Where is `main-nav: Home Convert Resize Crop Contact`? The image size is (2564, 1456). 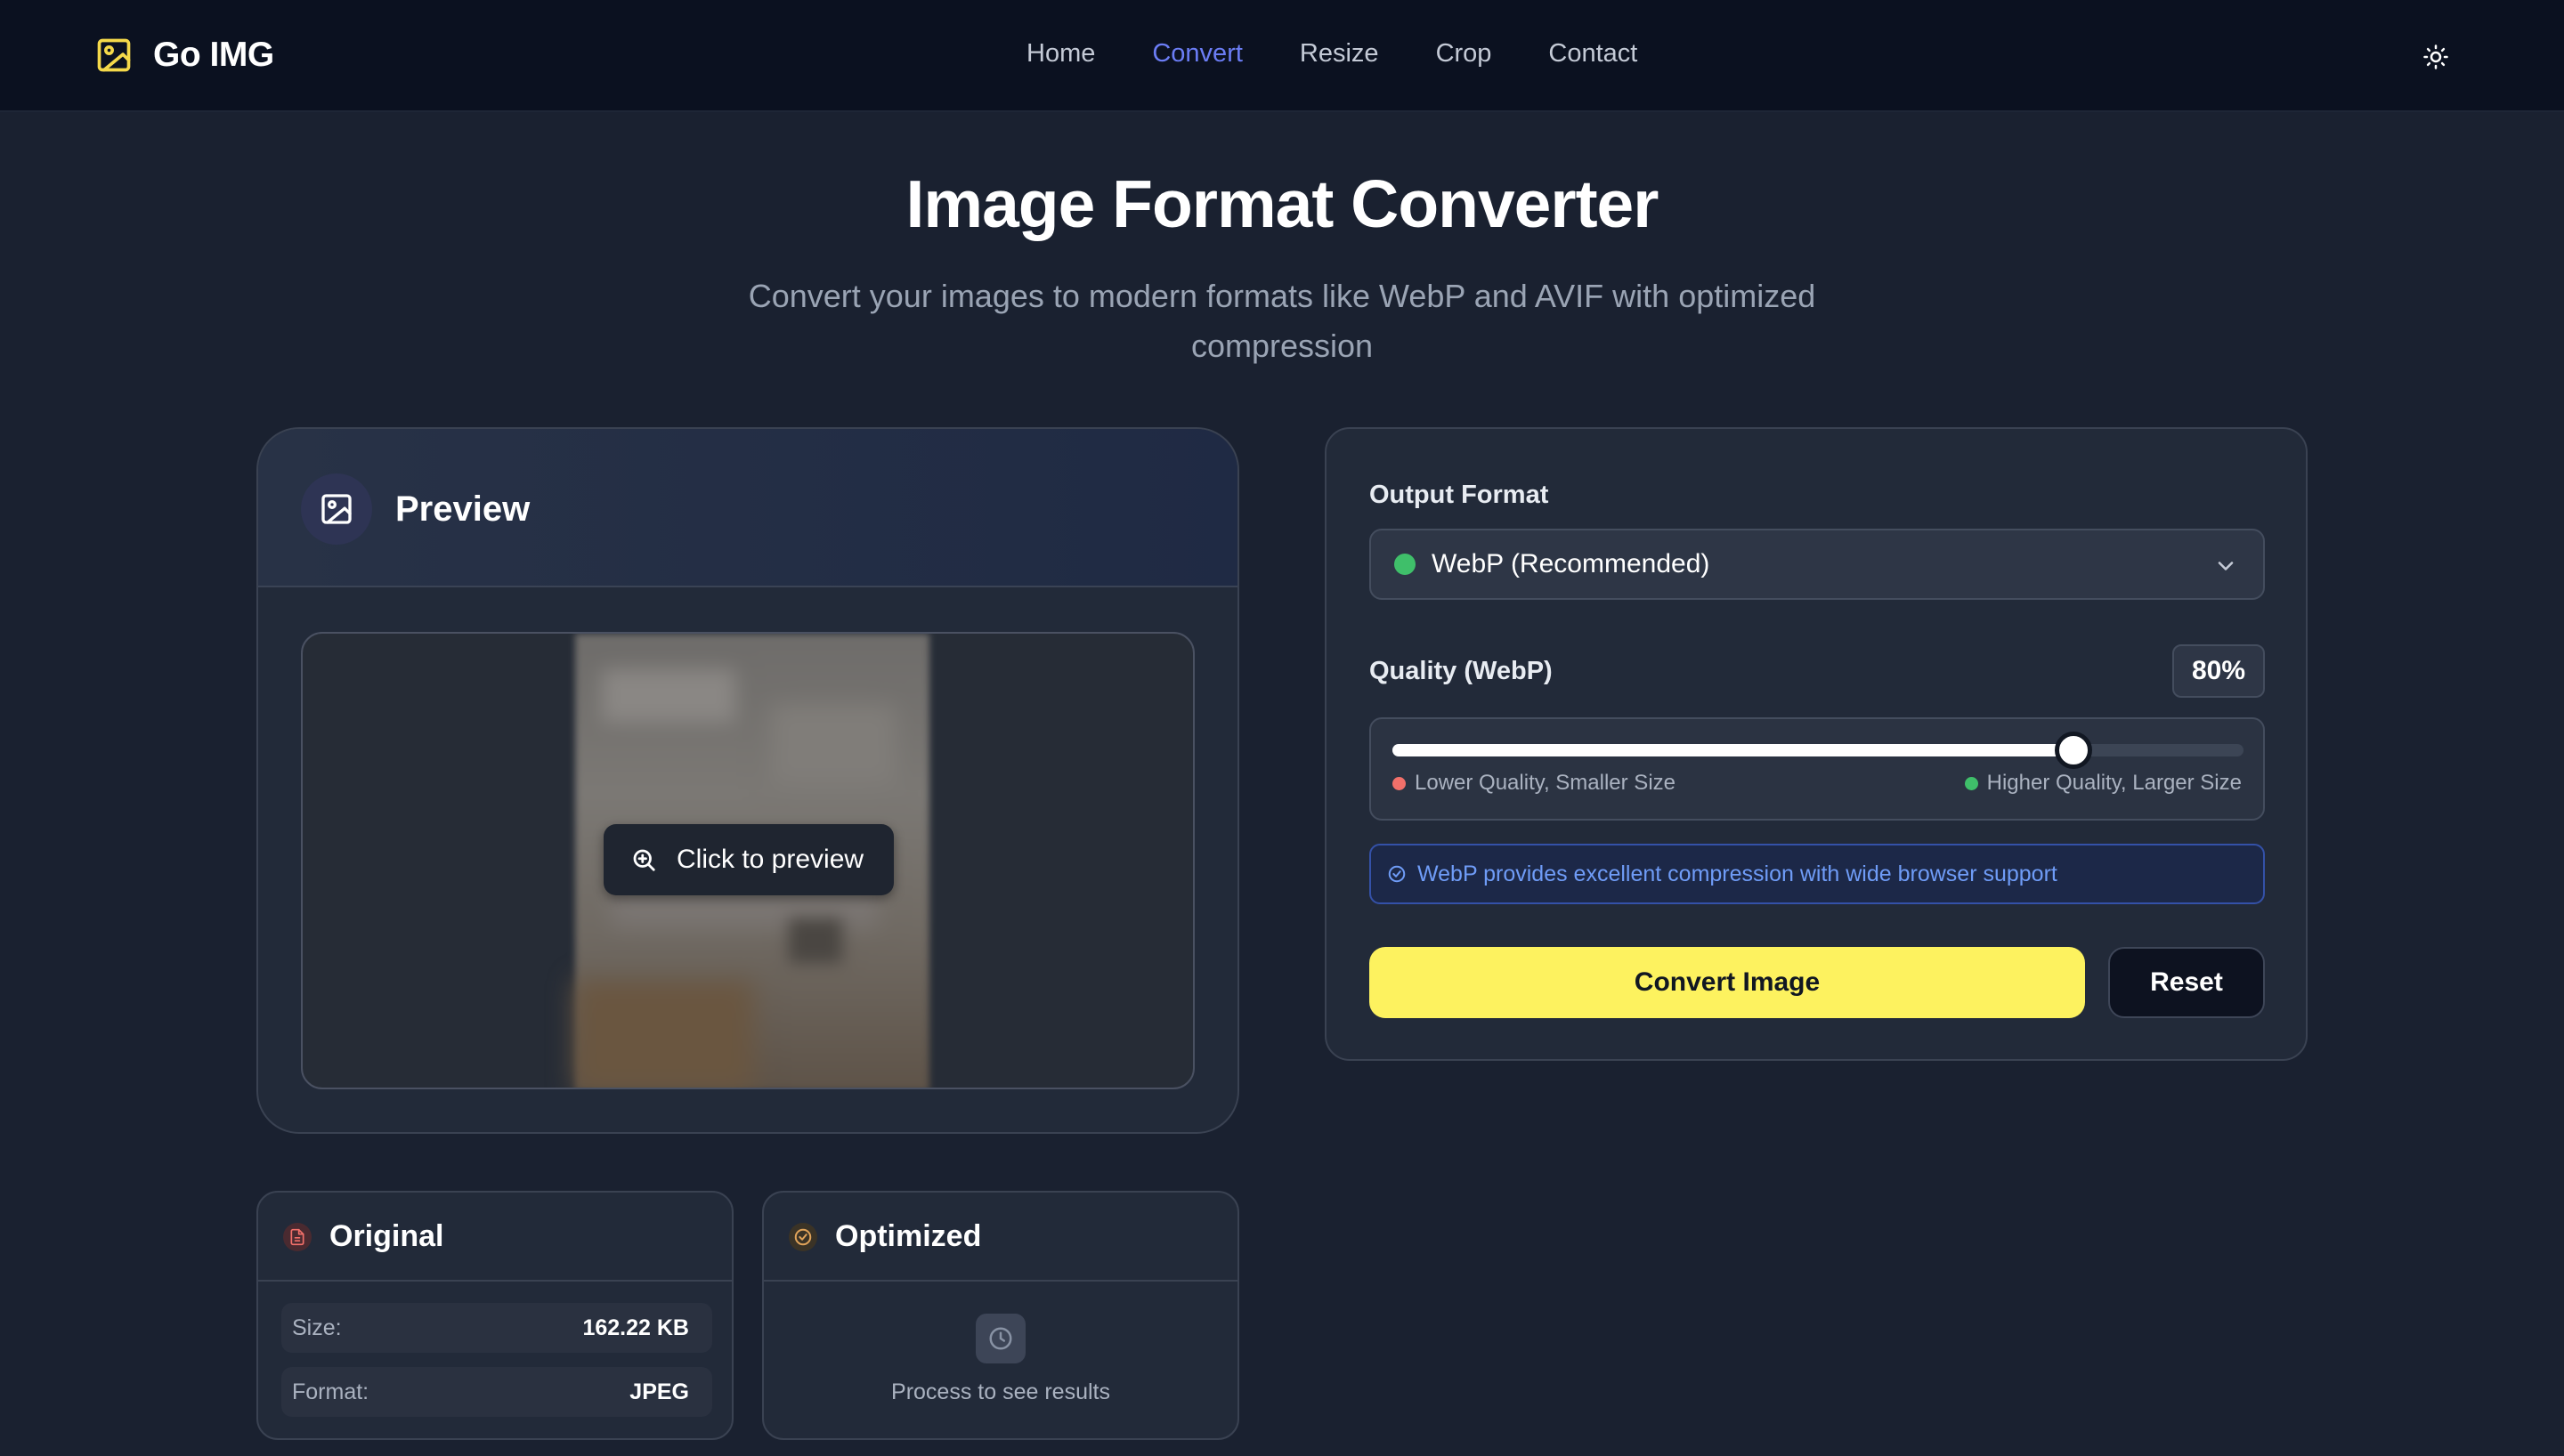 main-nav: Home Convert Resize Crop Contact is located at coordinates (1360, 54).